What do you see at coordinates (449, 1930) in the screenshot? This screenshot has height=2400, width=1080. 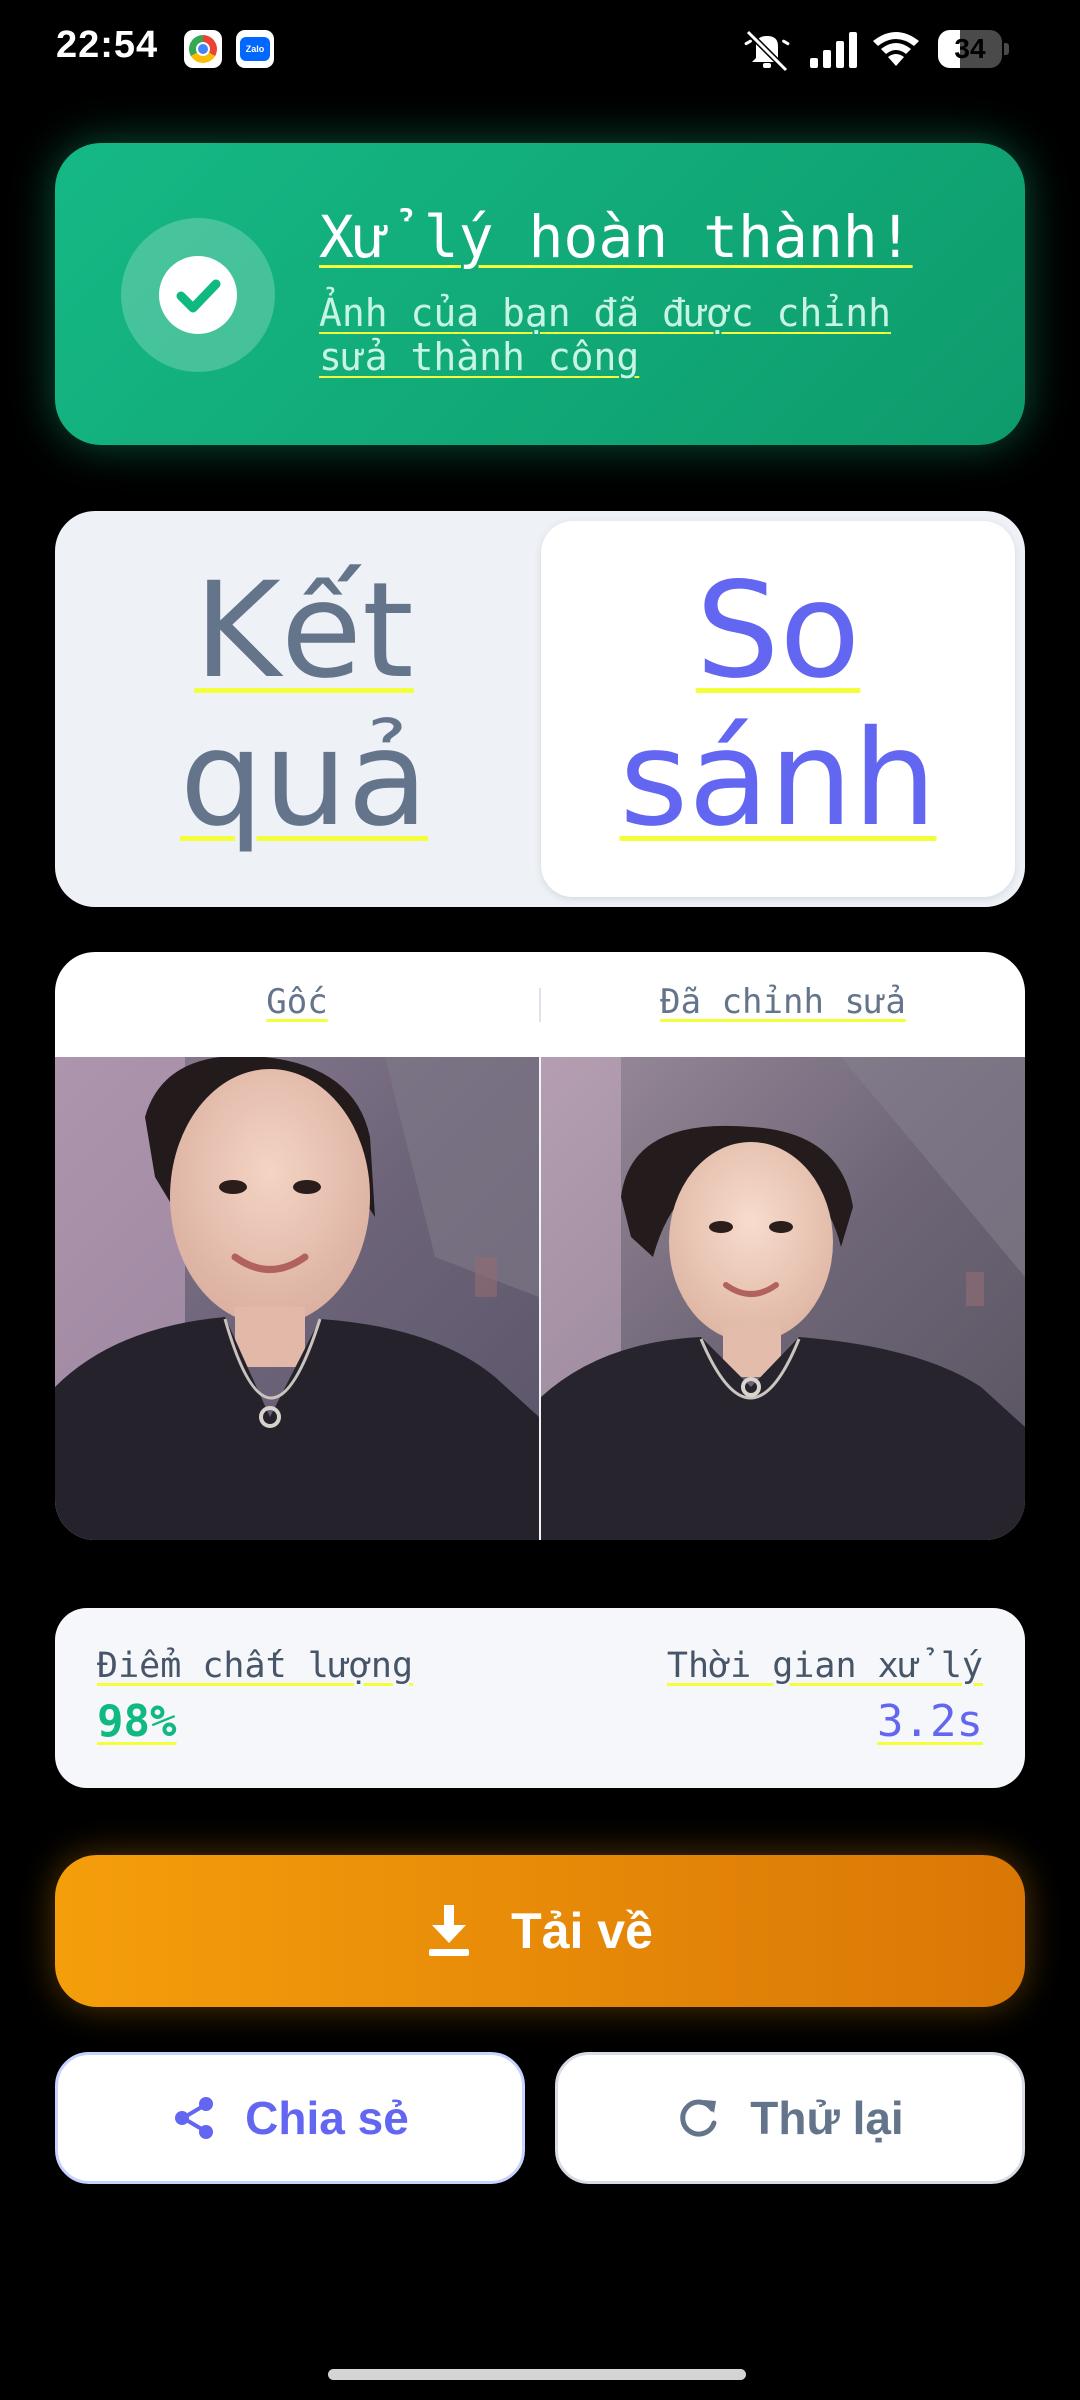 I see `download-icon` at bounding box center [449, 1930].